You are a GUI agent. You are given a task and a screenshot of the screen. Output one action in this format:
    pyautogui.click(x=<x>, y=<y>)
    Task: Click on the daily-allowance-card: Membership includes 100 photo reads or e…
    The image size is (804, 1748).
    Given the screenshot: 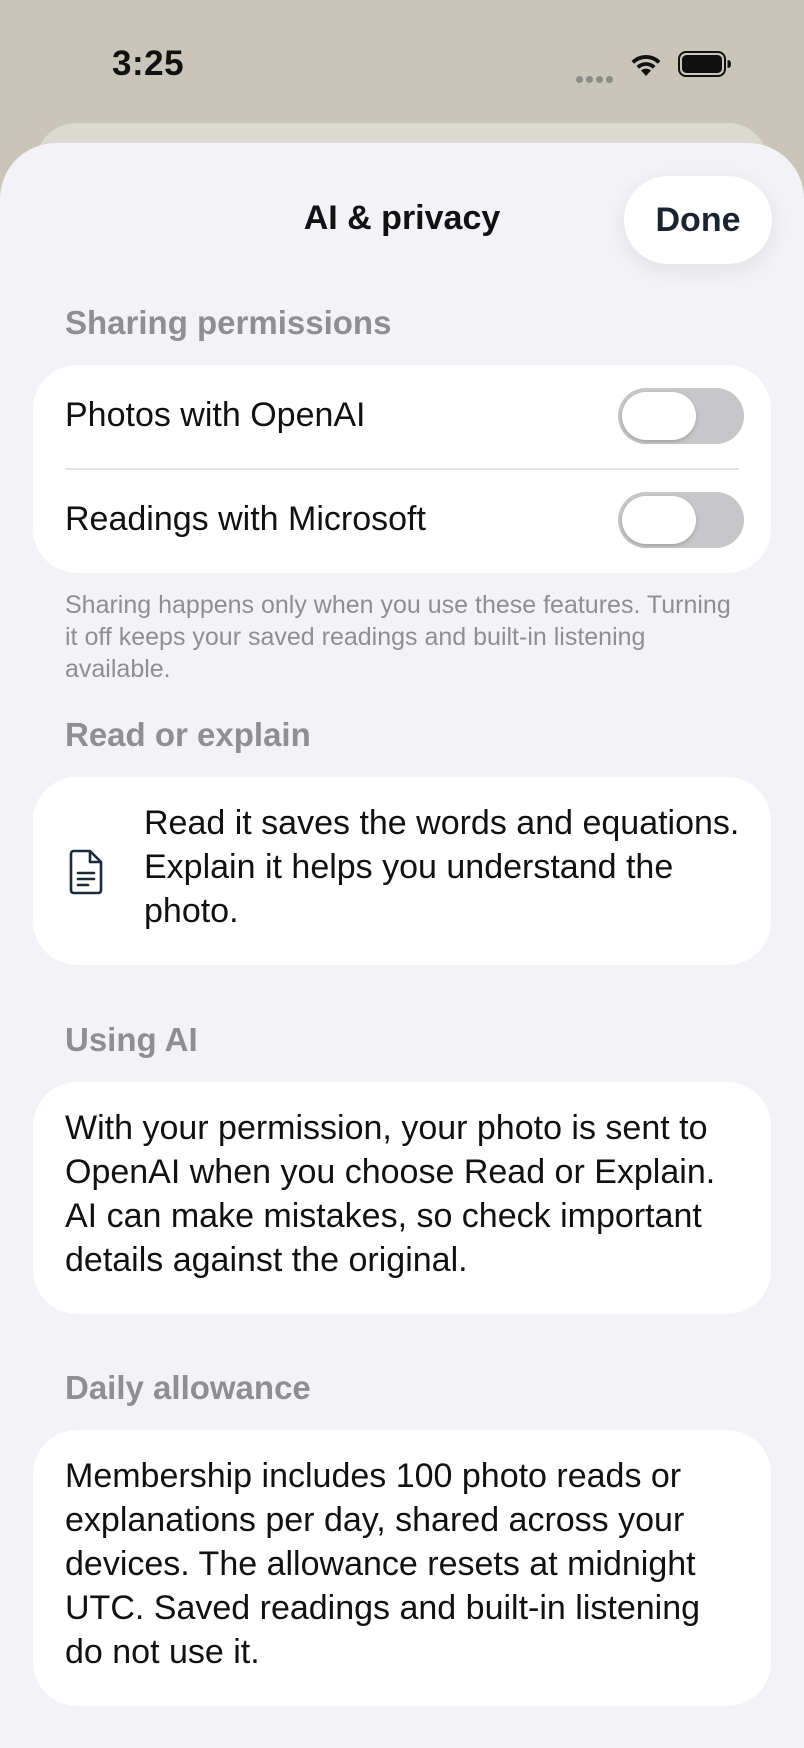 What is the action you would take?
    pyautogui.click(x=402, y=1568)
    